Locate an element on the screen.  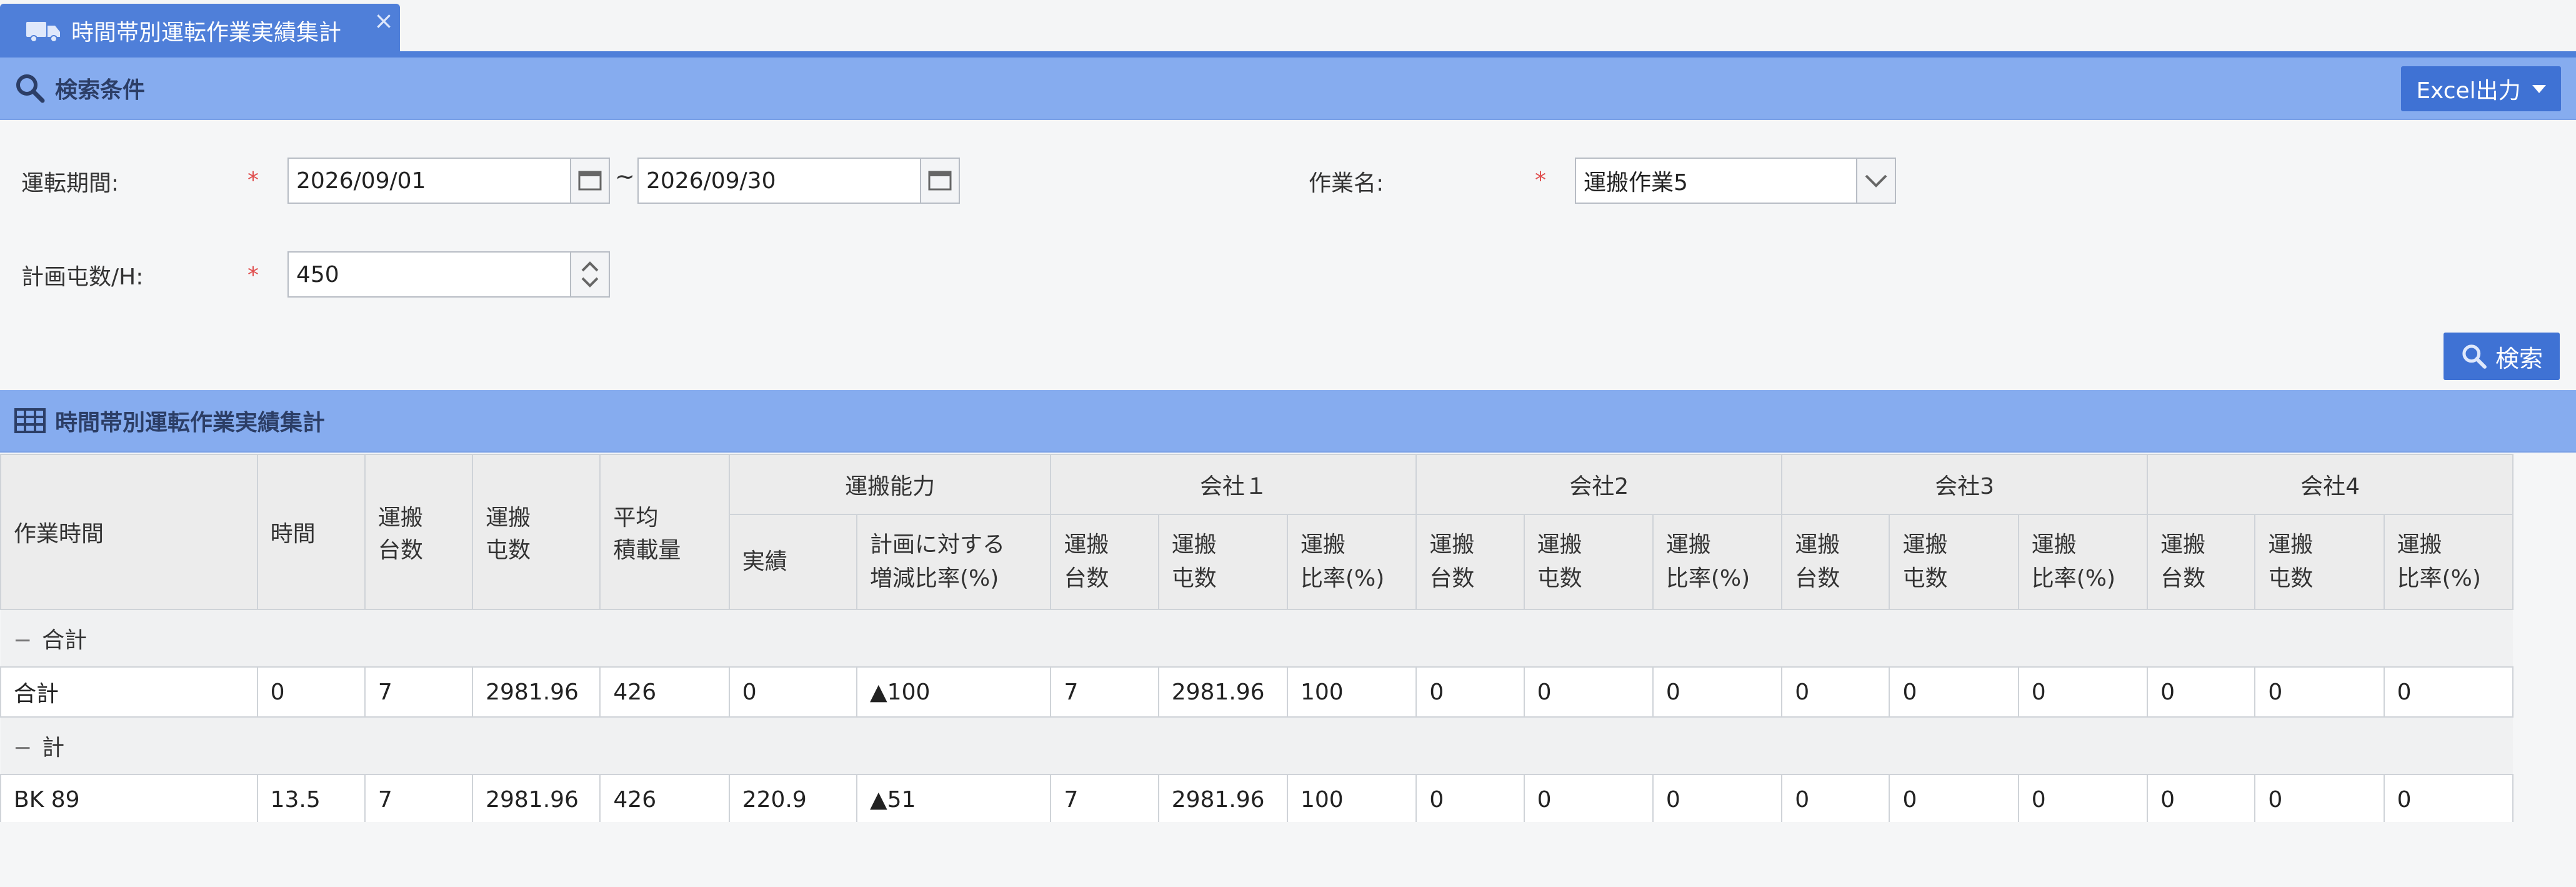
work-select: 運搬作業5 is located at coordinates (1735, 181).